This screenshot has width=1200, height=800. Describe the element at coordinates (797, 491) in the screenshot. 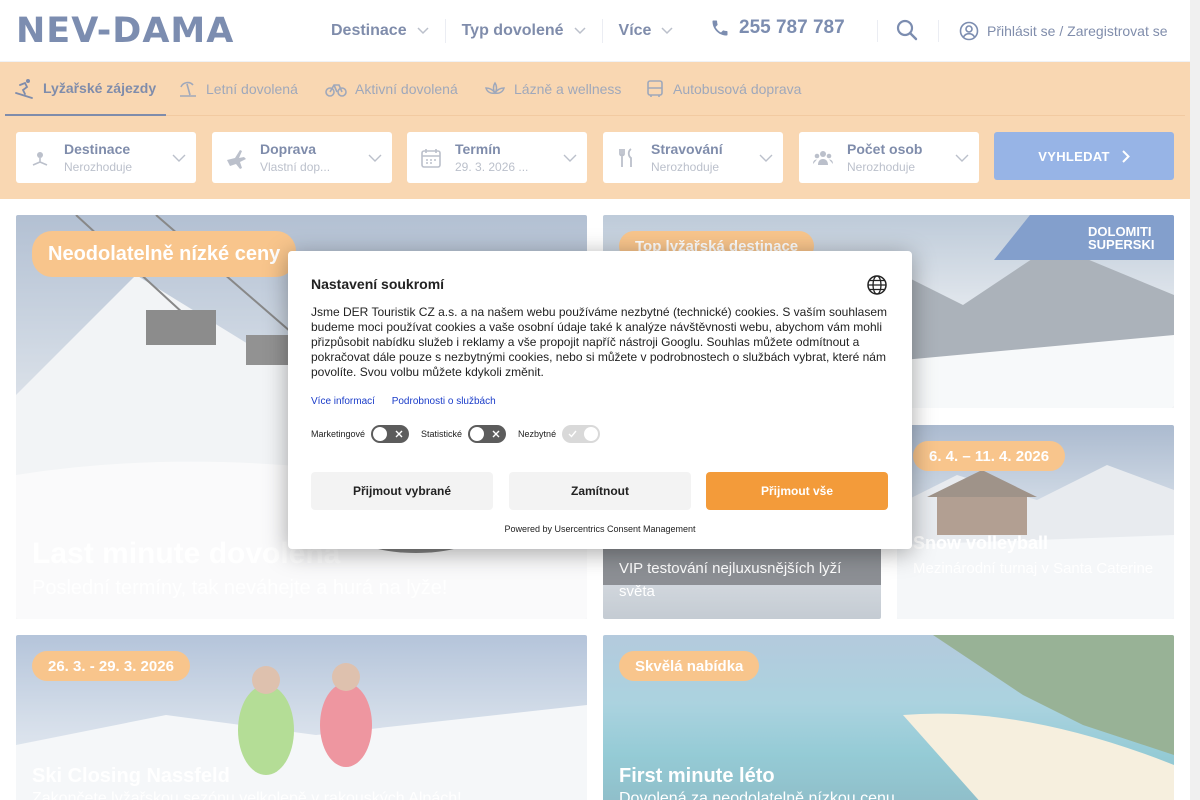

I see `accept-all-button: Přijmout vše` at that location.